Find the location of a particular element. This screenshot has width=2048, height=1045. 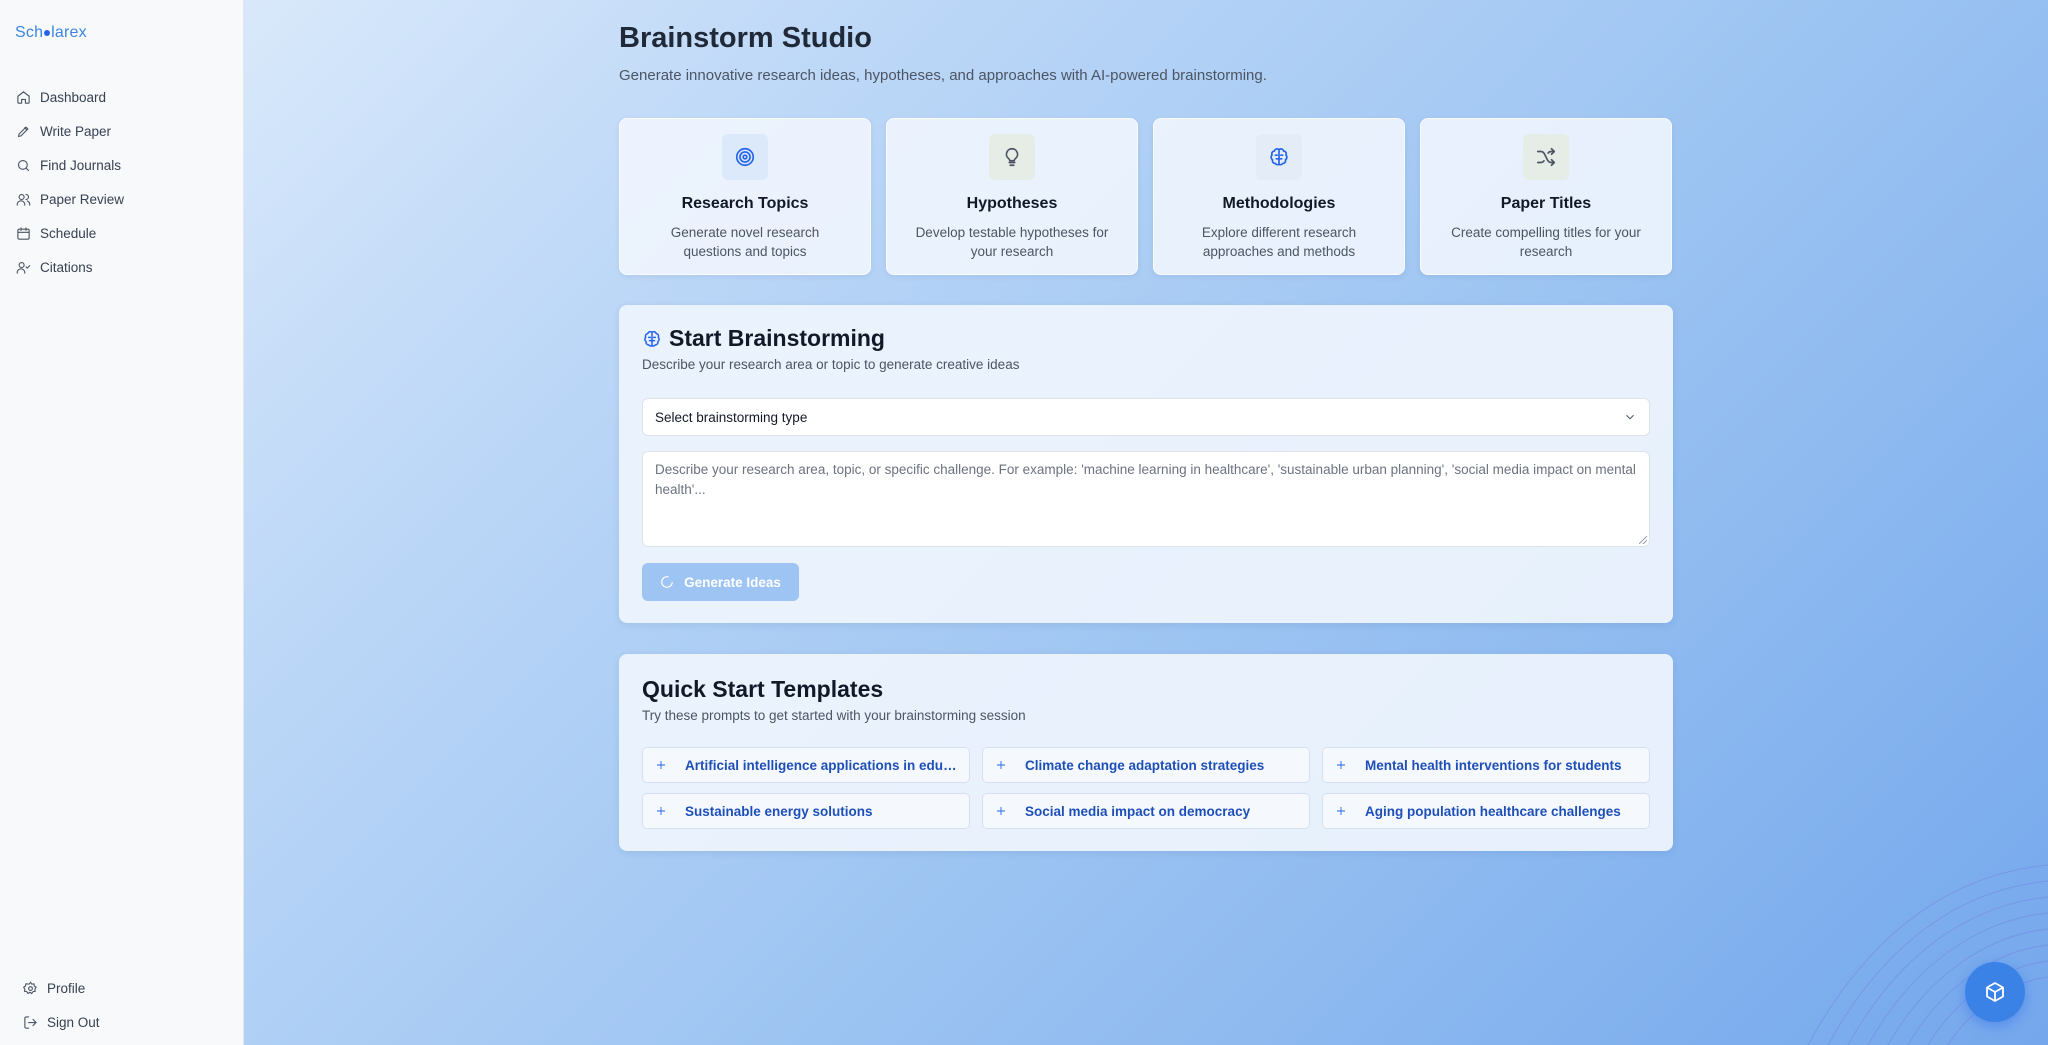

template-label: Social media impact on democracy is located at coordinates (1138, 811).